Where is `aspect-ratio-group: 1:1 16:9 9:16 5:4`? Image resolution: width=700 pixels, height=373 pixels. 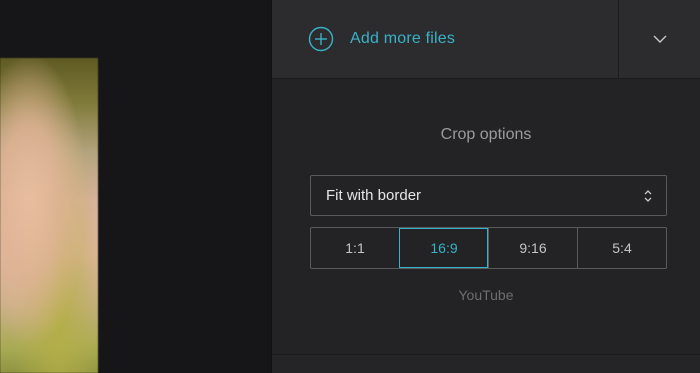
aspect-ratio-group: 1:1 16:9 9:16 5:4 is located at coordinates (488, 248).